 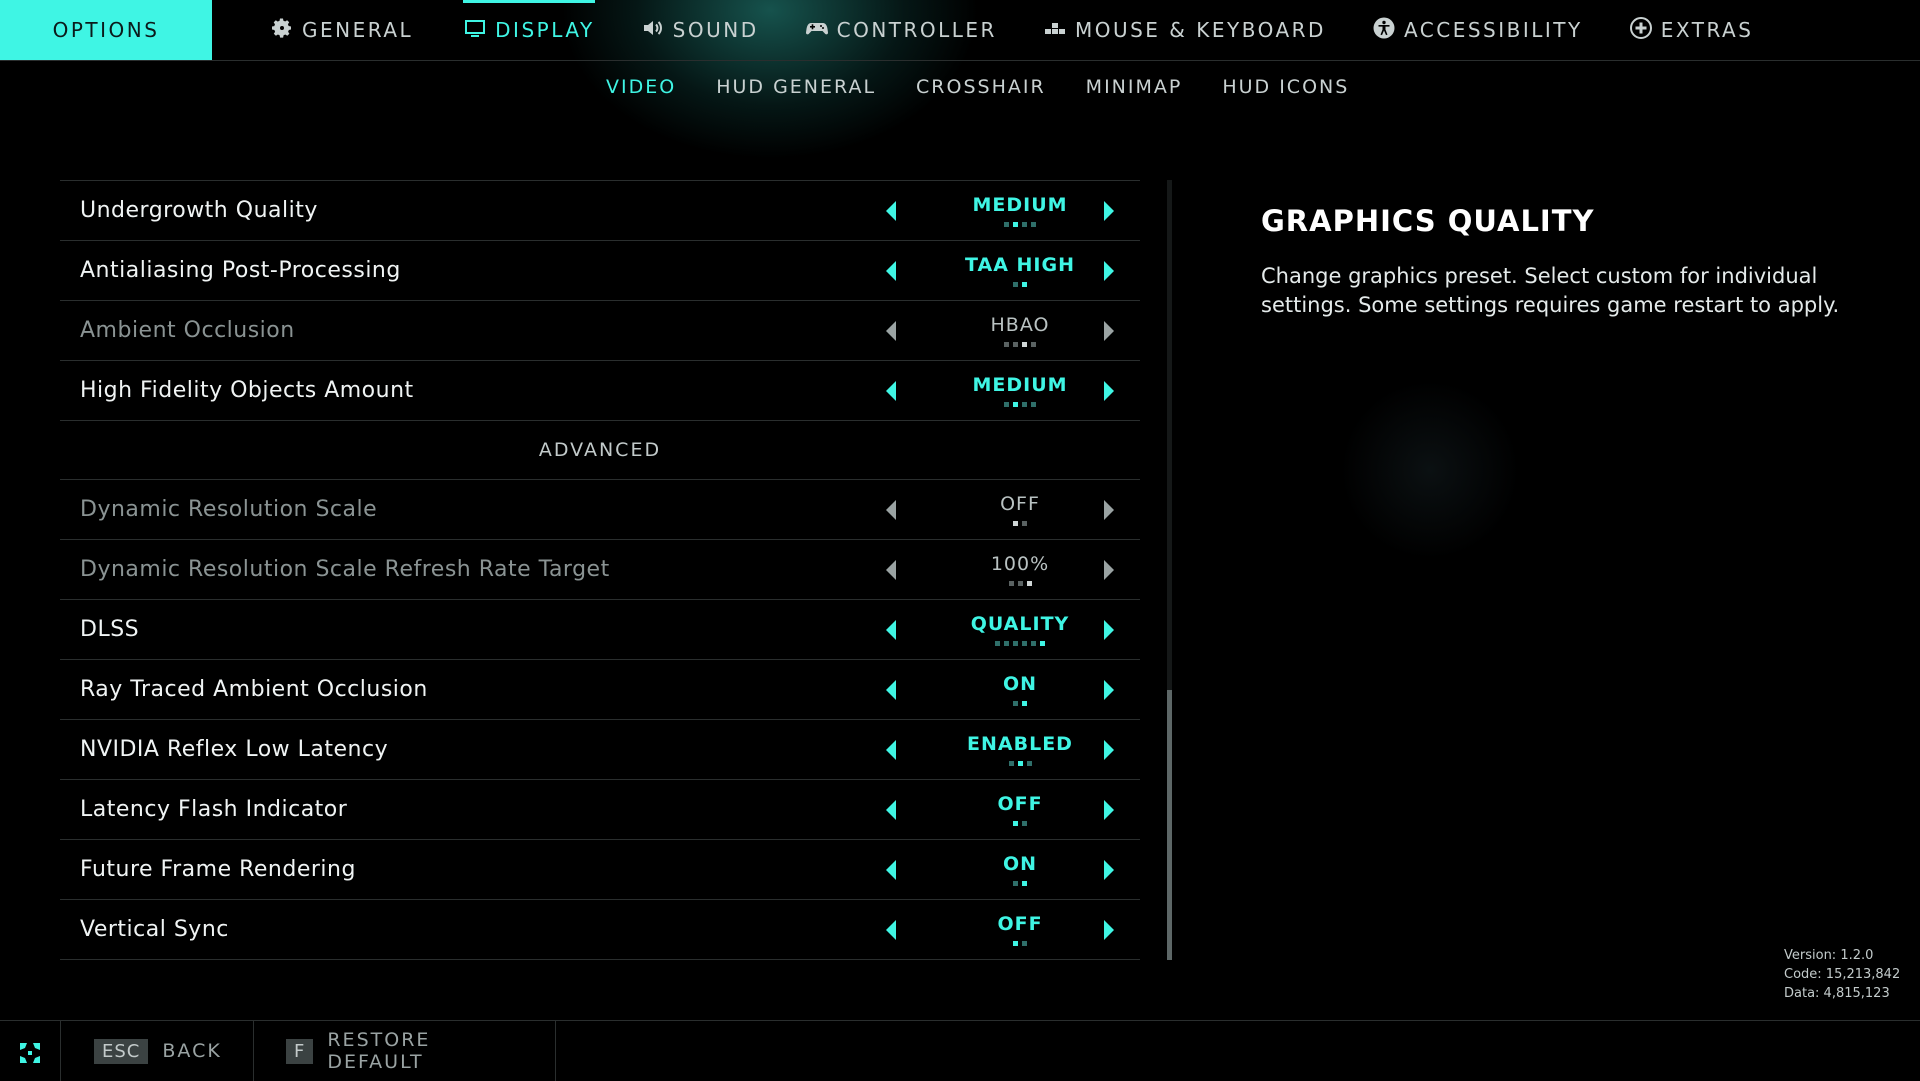 I want to click on tab-accessibility: ACCESSIBILITY, so click(x=1477, y=30).